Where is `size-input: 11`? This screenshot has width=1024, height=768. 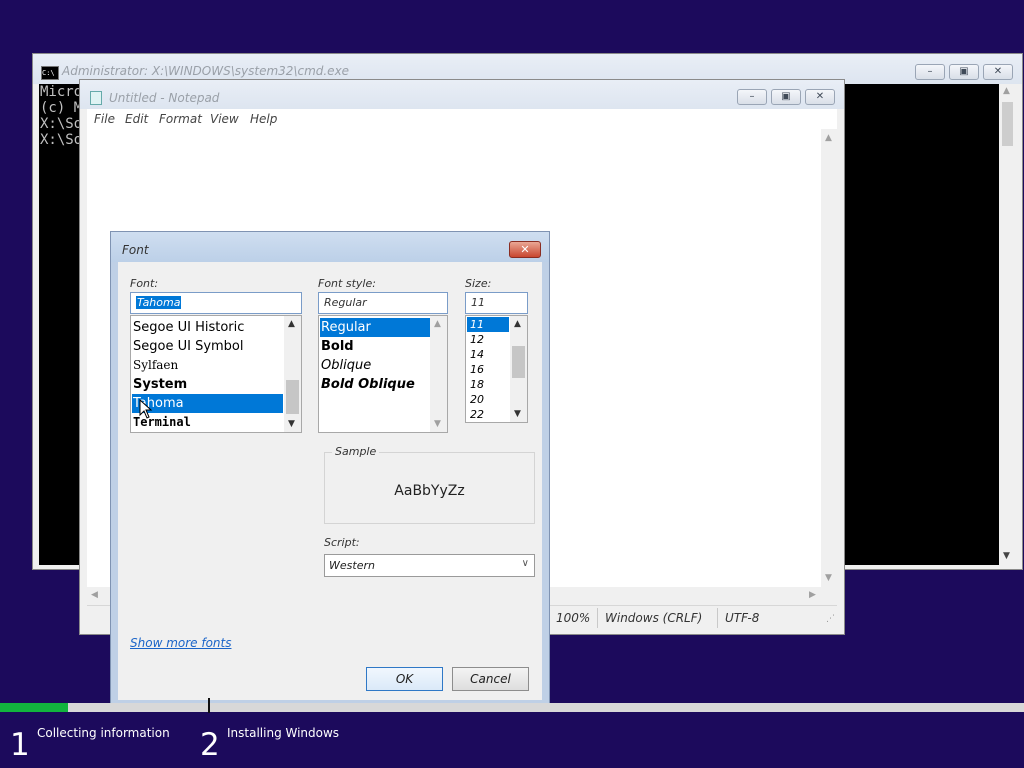
size-input: 11 is located at coordinates (496, 303).